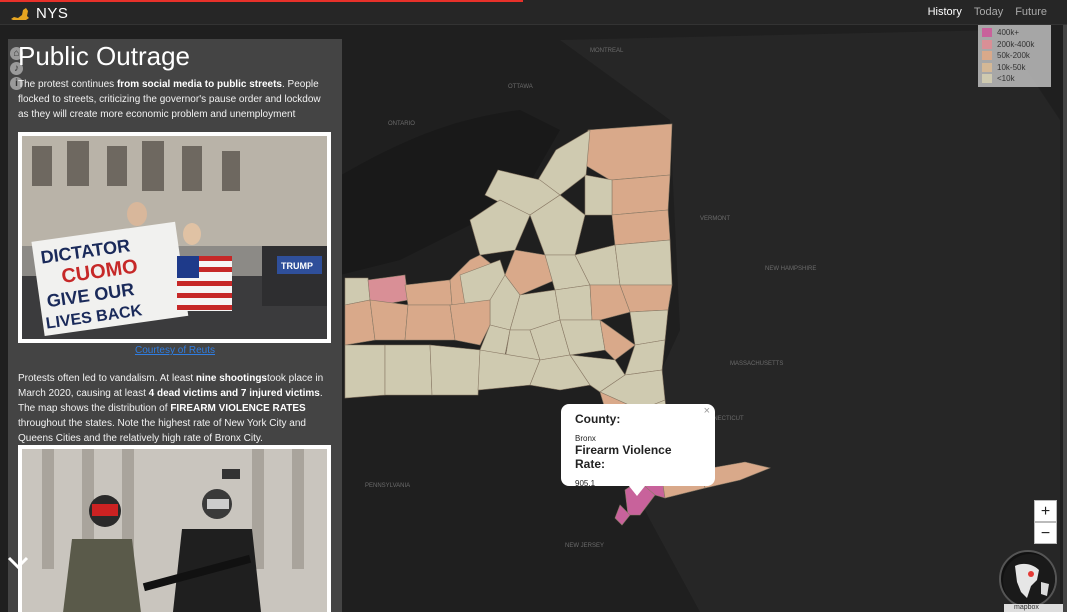  I want to click on protest-photo-2-image, so click(174, 530).